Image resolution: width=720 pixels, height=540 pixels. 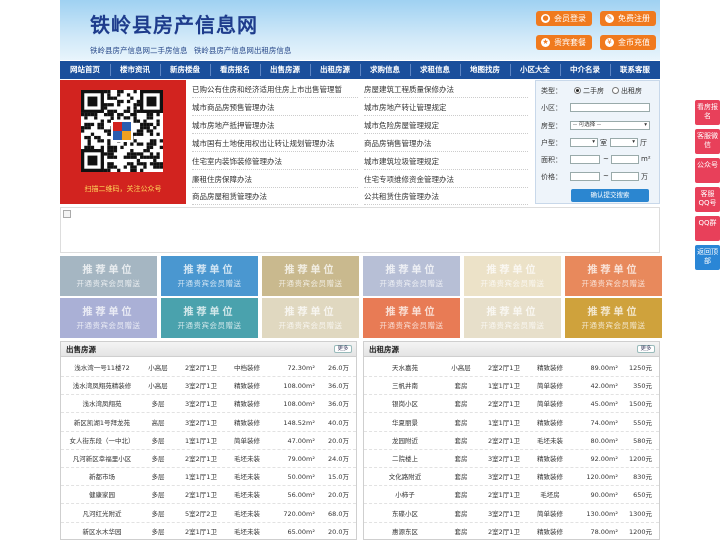 I want to click on regulation-link: 商品房销售管理办法, so click(x=446, y=143).